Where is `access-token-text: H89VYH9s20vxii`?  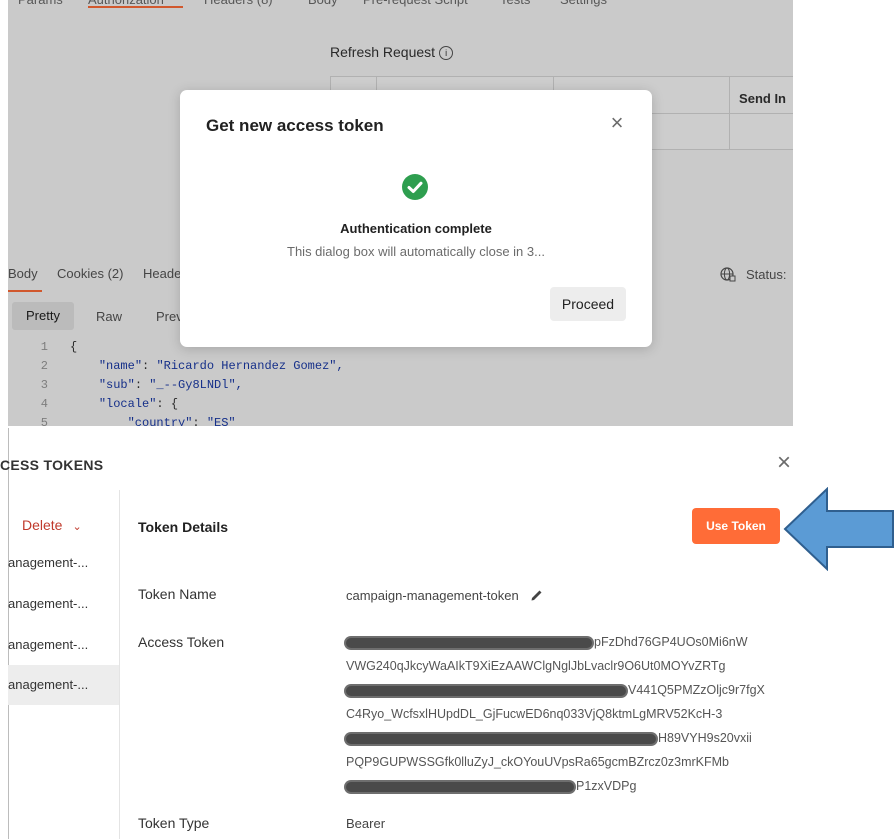 access-token-text: H89VYH9s20vxii is located at coordinates (705, 738).